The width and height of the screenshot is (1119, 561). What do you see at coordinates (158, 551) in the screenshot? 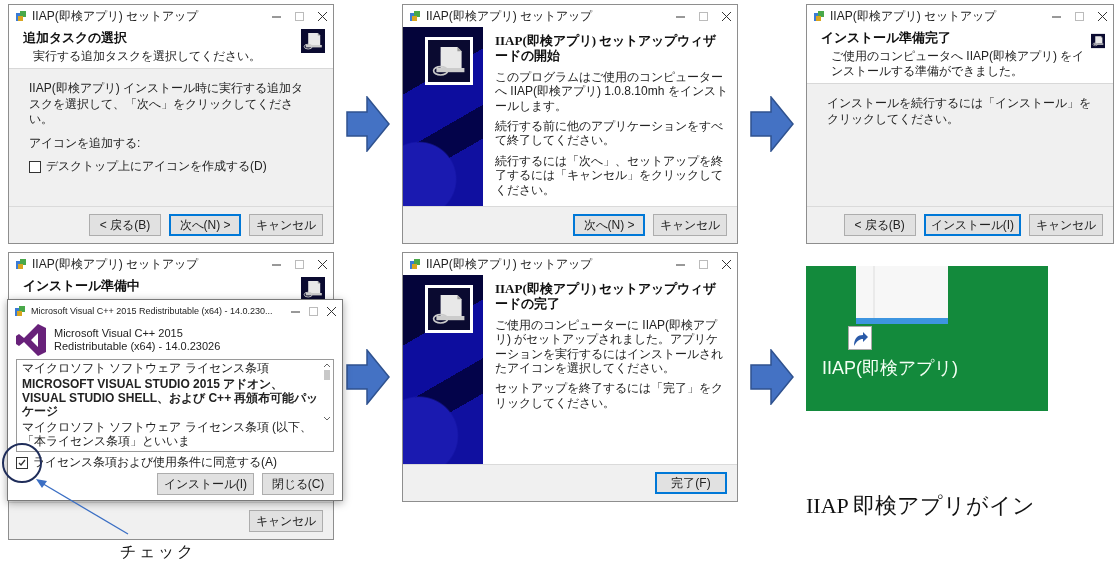
I see `callout-label: チェック` at bounding box center [158, 551].